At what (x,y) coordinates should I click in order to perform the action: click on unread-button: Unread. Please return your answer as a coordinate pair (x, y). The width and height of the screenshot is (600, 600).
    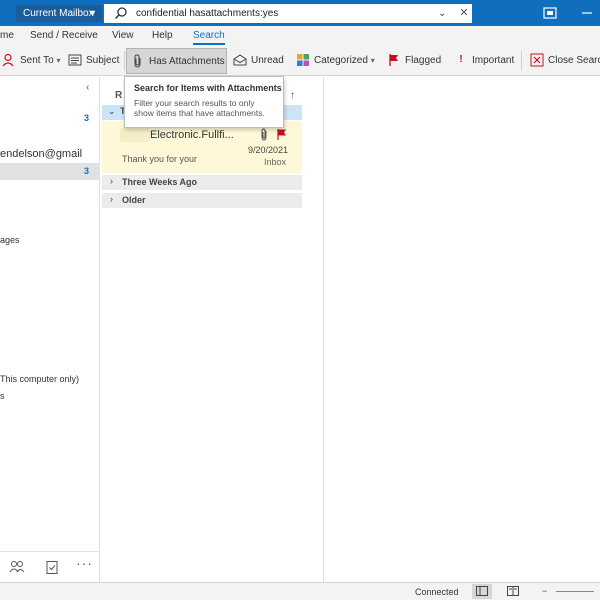
    Looking at the image, I should click on (258, 61).